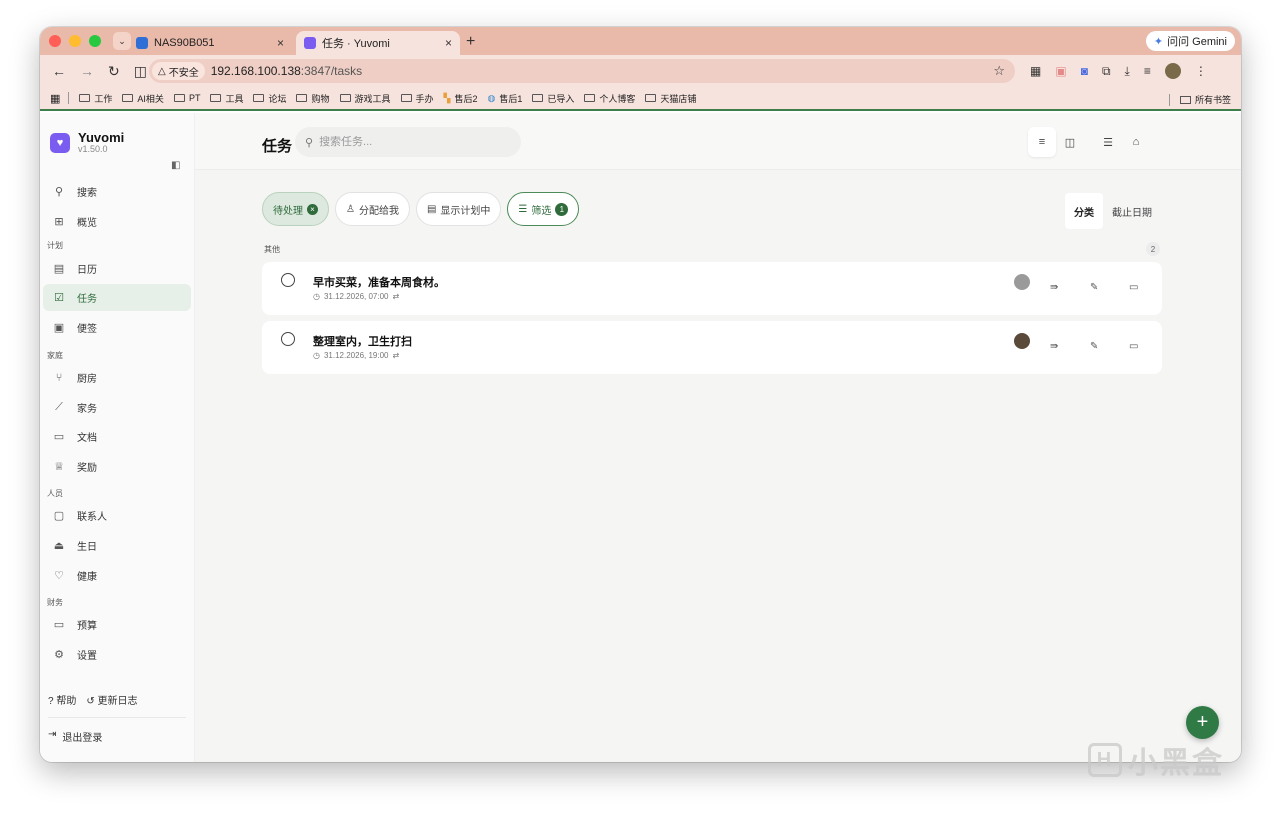 The height and width of the screenshot is (813, 1280). Describe the element at coordinates (1147, 71) in the screenshot. I see `reading-list-icon: ≡` at that location.